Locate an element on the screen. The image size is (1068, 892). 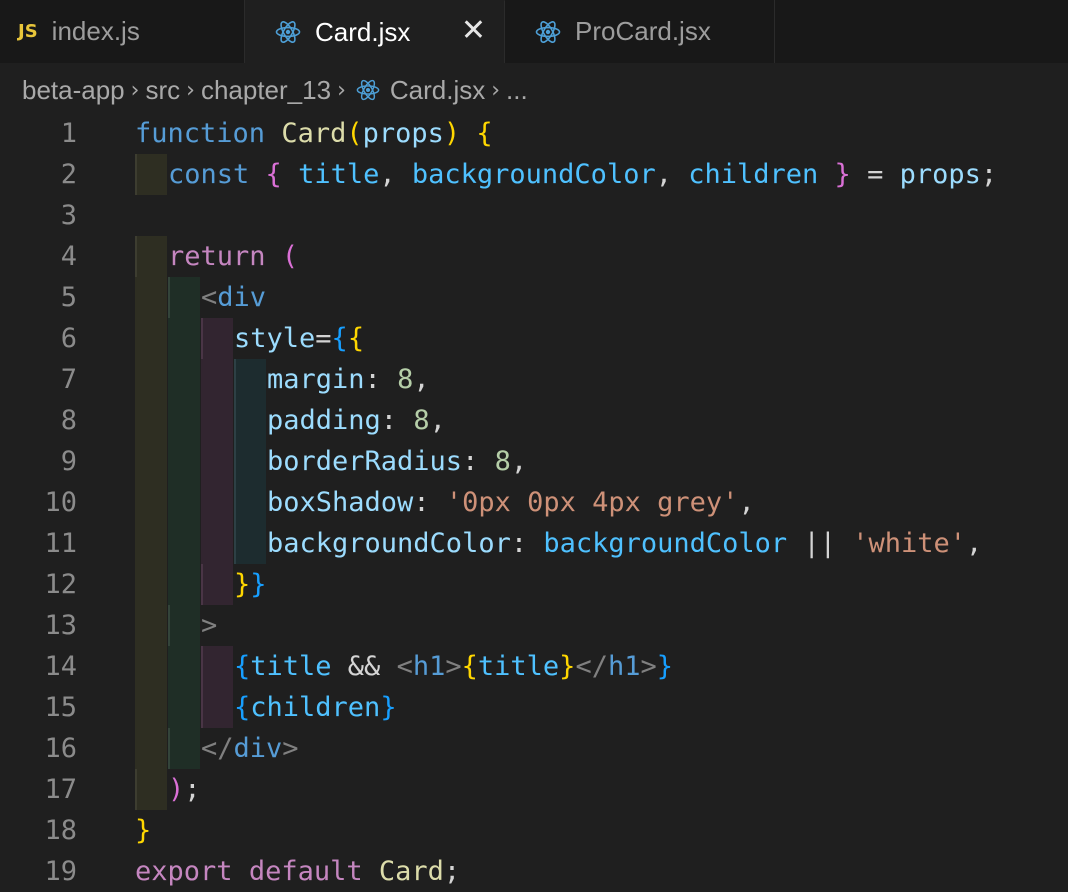
code-line: 15 {children} is located at coordinates (534, 707).